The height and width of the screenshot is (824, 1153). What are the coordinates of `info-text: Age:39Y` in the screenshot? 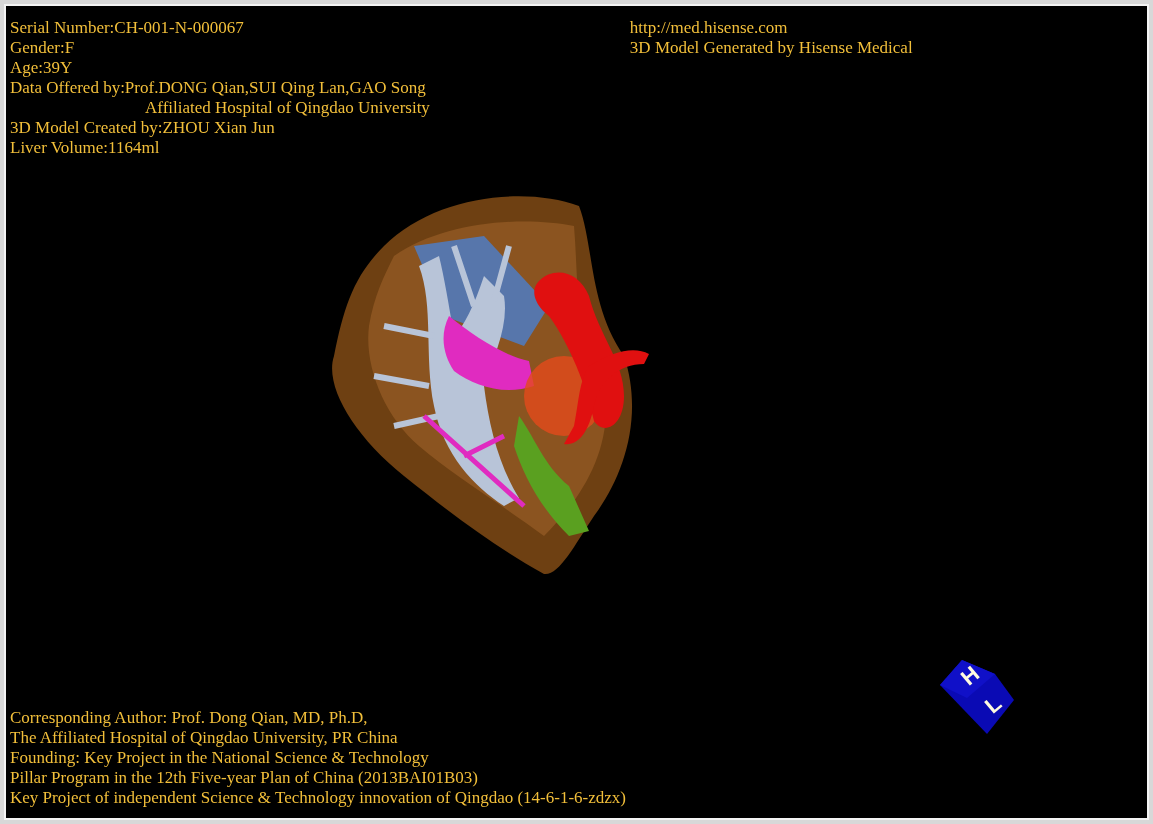 It's located at (41, 68).